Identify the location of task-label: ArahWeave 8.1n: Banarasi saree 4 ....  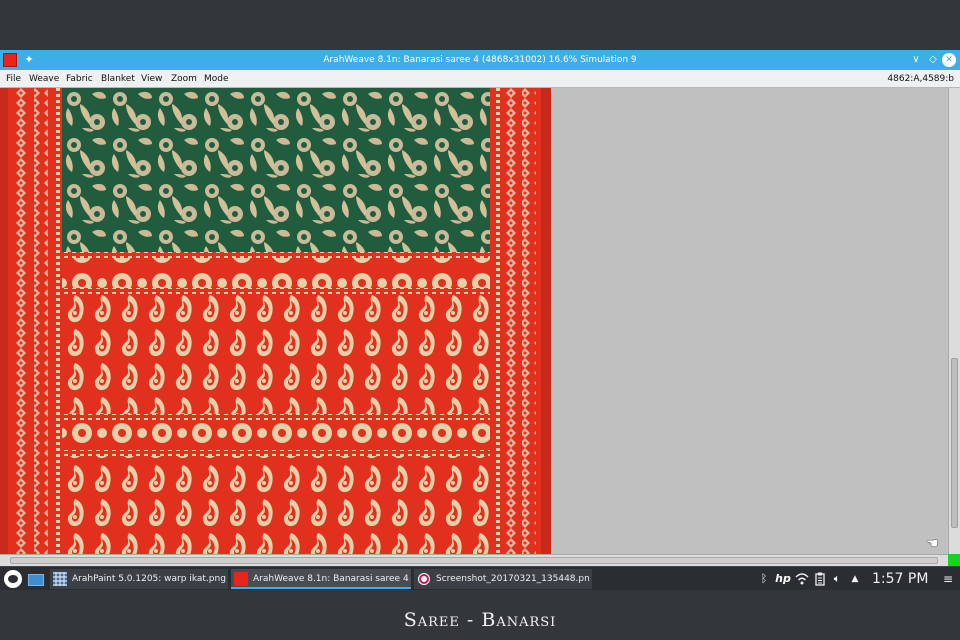
(331, 579).